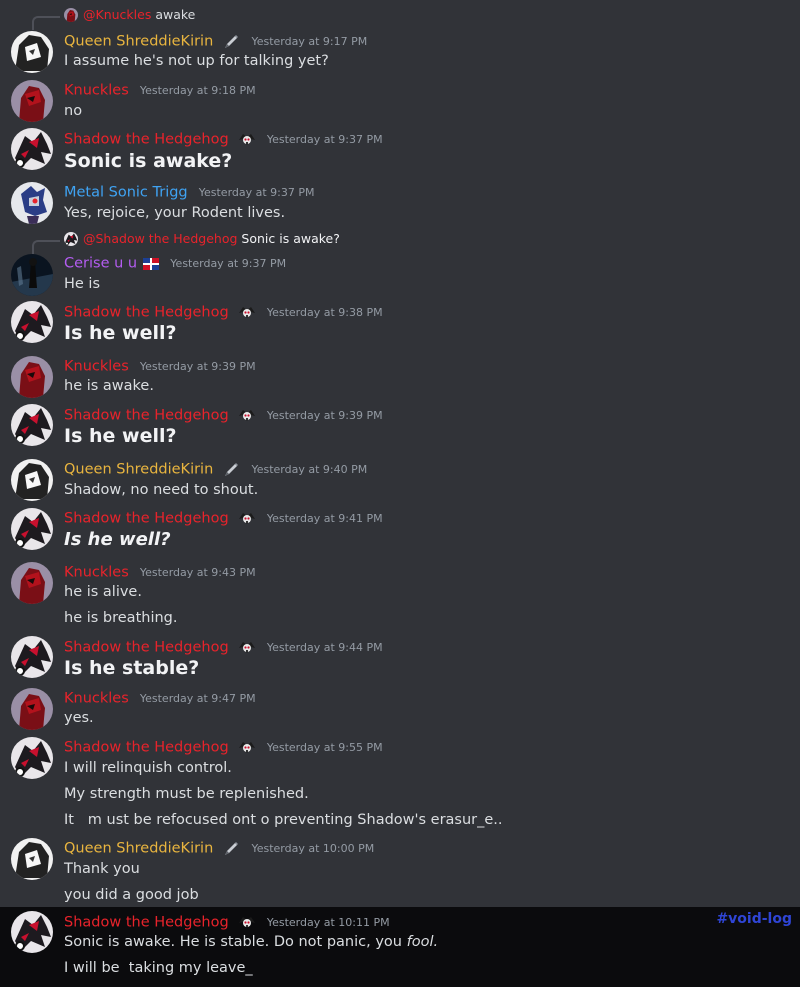 This screenshot has height=987, width=800. I want to click on timestamp: Yesterday at 9:38 PM, so click(325, 312).